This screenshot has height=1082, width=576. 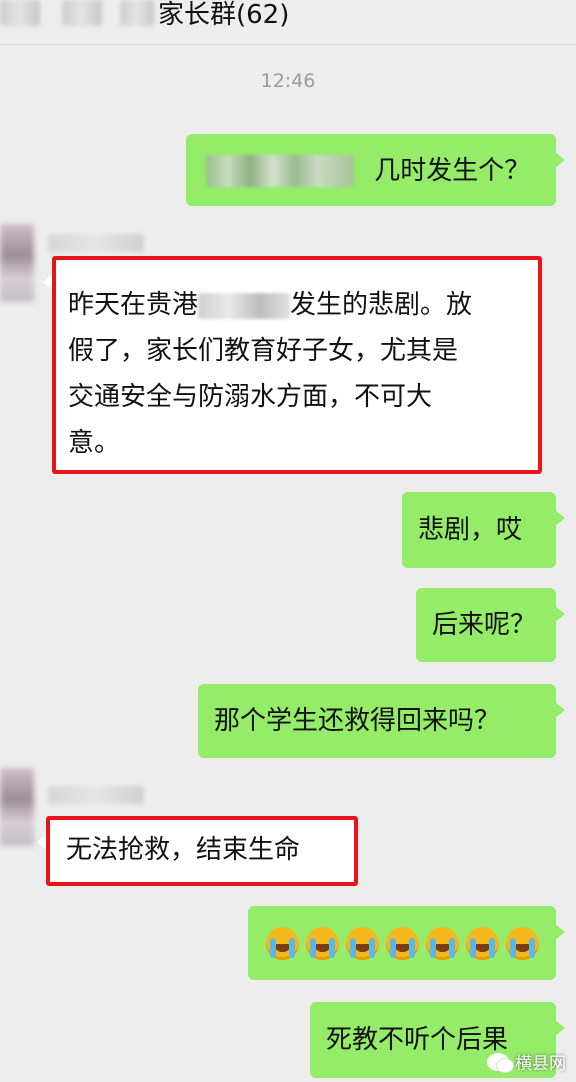 I want to click on blurred-header-avatar, so click(x=20, y=13).